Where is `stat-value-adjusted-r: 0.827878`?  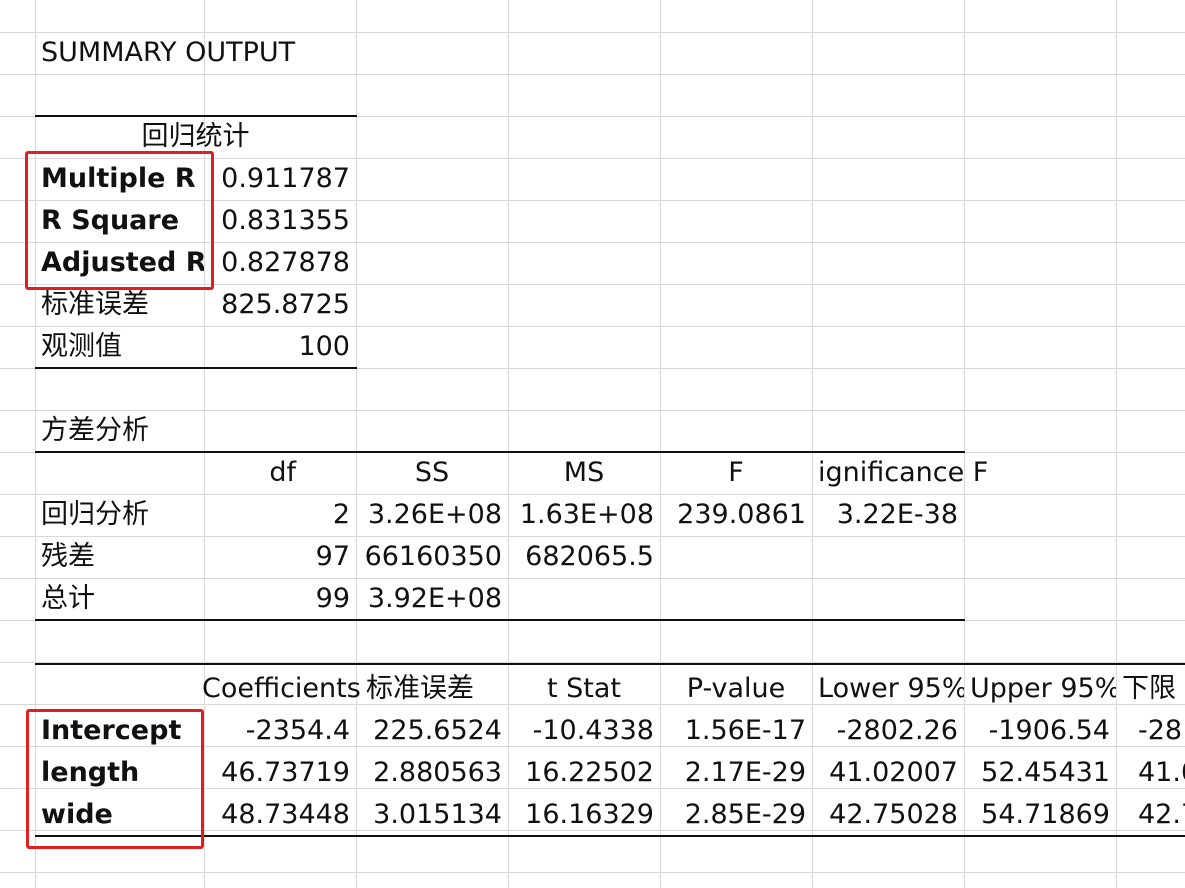
stat-value-adjusted-r: 0.827878 is located at coordinates (280, 263).